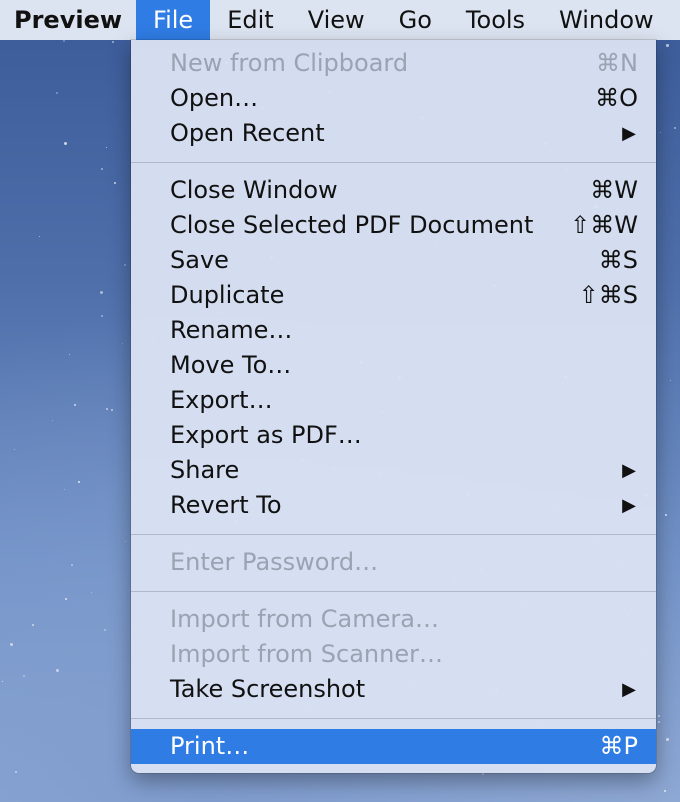 The image size is (680, 802). I want to click on menu-view: View, so click(336, 20).